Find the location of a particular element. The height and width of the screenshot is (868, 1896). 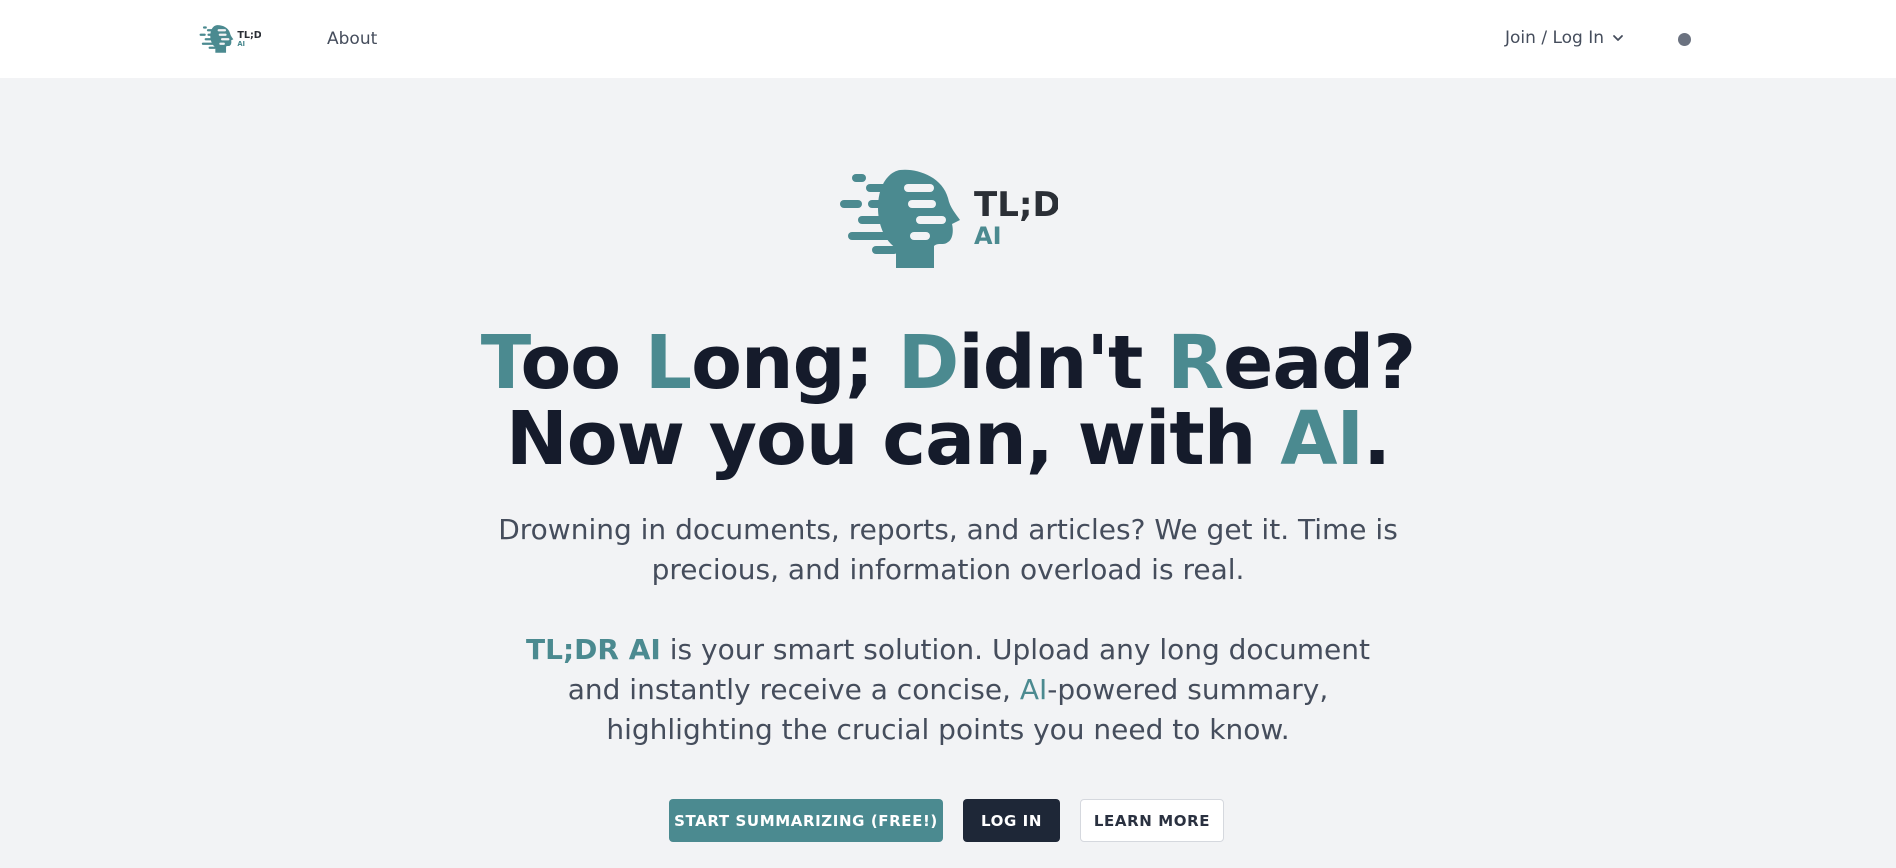

headline-text: idn't is located at coordinates (1063, 363).